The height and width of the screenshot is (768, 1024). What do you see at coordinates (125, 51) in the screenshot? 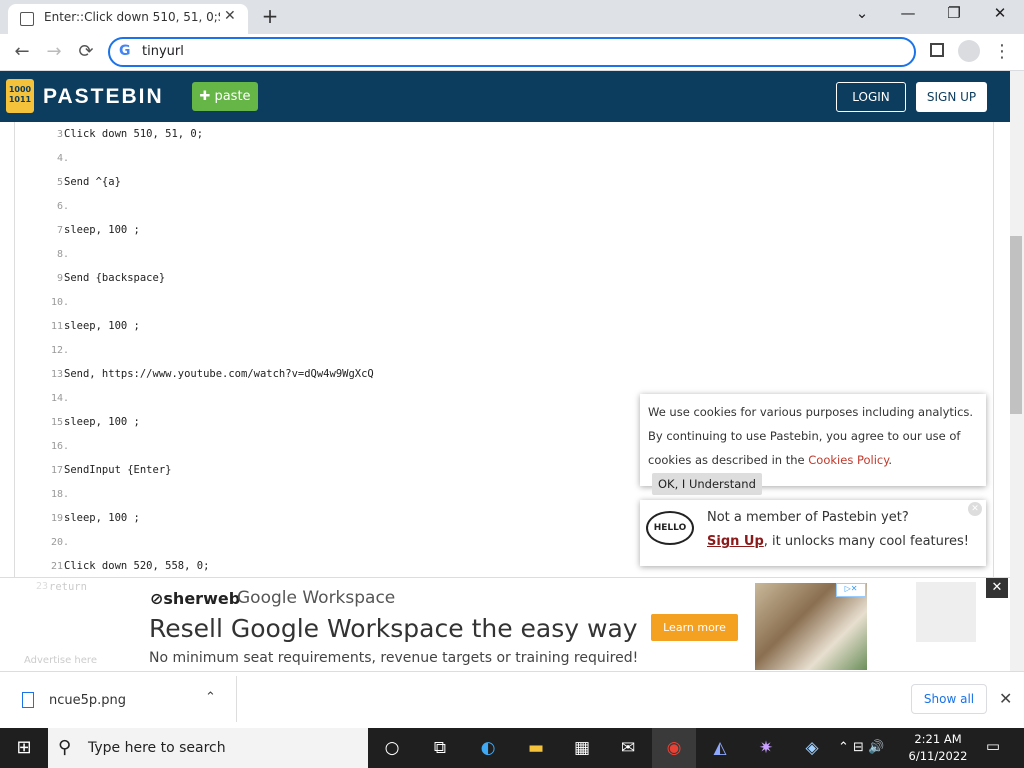
I see `google-icon: G` at bounding box center [125, 51].